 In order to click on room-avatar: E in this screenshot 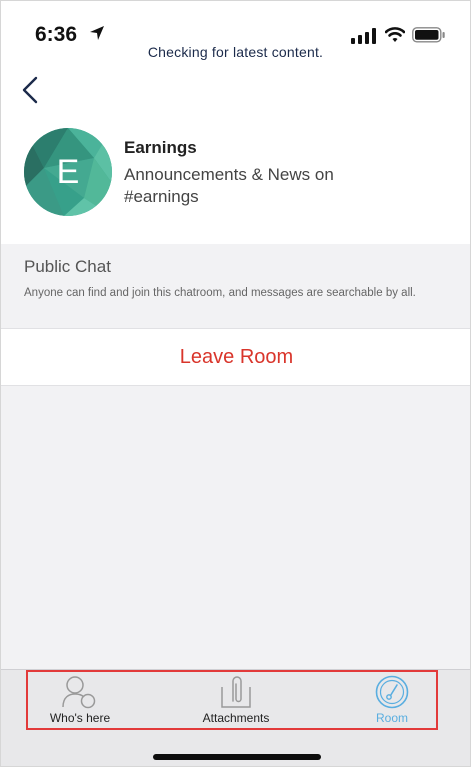, I will do `click(68, 172)`.